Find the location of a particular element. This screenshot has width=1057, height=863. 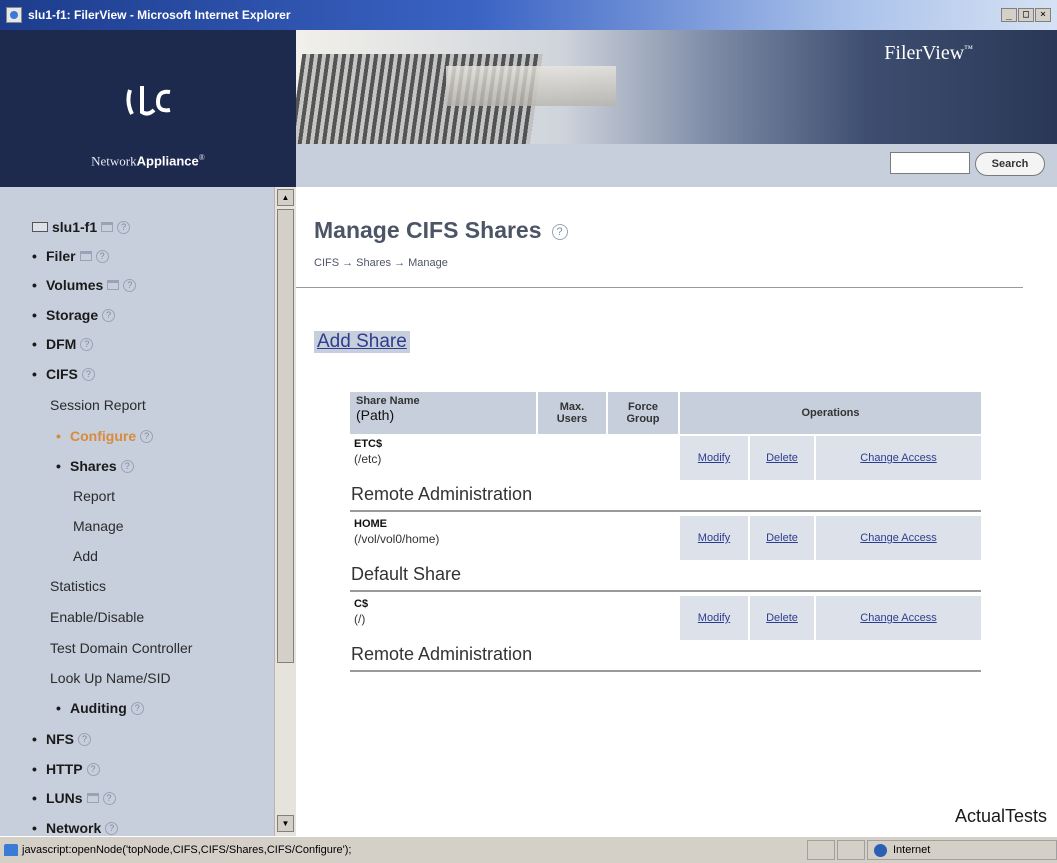

sidebar-item-label: Volumes is located at coordinates (75, 285).